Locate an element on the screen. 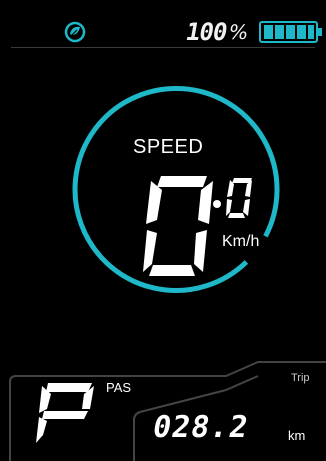 This screenshot has height=461, width=326. eco-mode-icon is located at coordinates (75, 32).